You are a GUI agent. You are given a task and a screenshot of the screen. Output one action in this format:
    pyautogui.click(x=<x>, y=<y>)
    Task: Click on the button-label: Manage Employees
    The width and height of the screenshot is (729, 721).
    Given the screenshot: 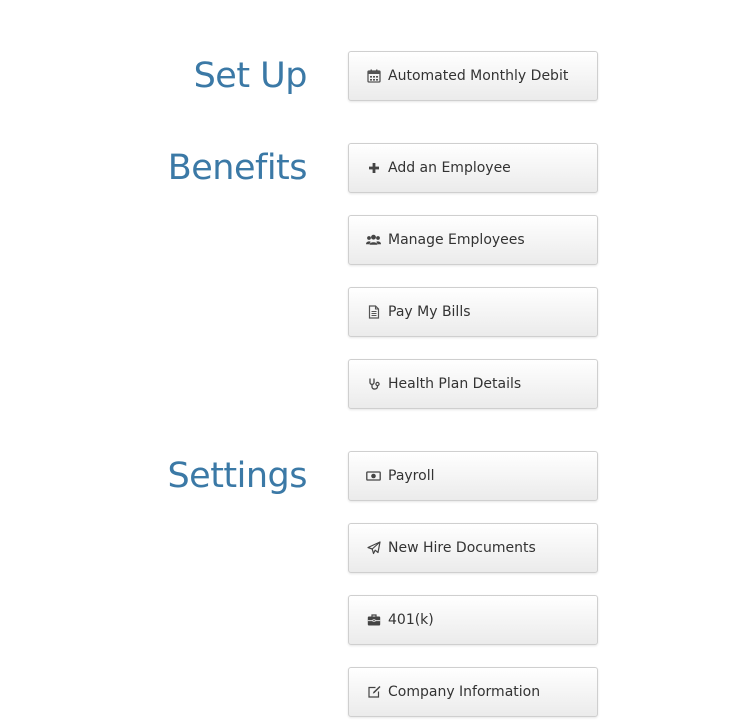 What is the action you would take?
    pyautogui.click(x=456, y=240)
    